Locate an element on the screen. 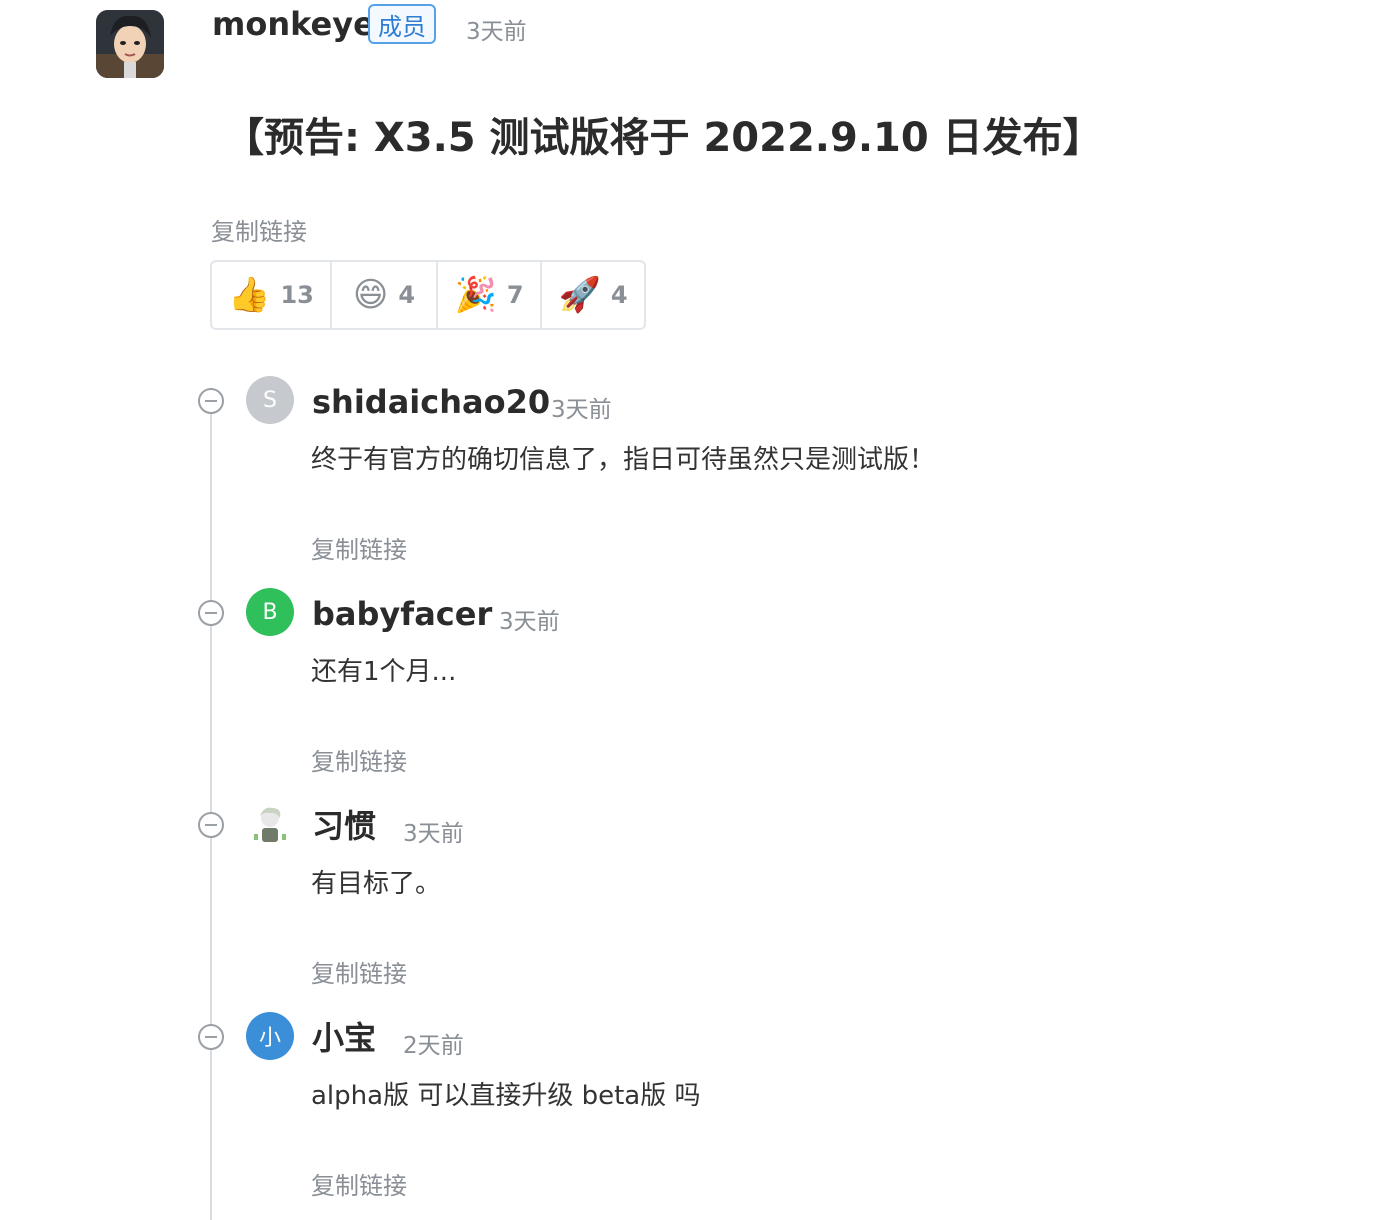 The image size is (1386, 1220). avatar-letter: S is located at coordinates (270, 400).